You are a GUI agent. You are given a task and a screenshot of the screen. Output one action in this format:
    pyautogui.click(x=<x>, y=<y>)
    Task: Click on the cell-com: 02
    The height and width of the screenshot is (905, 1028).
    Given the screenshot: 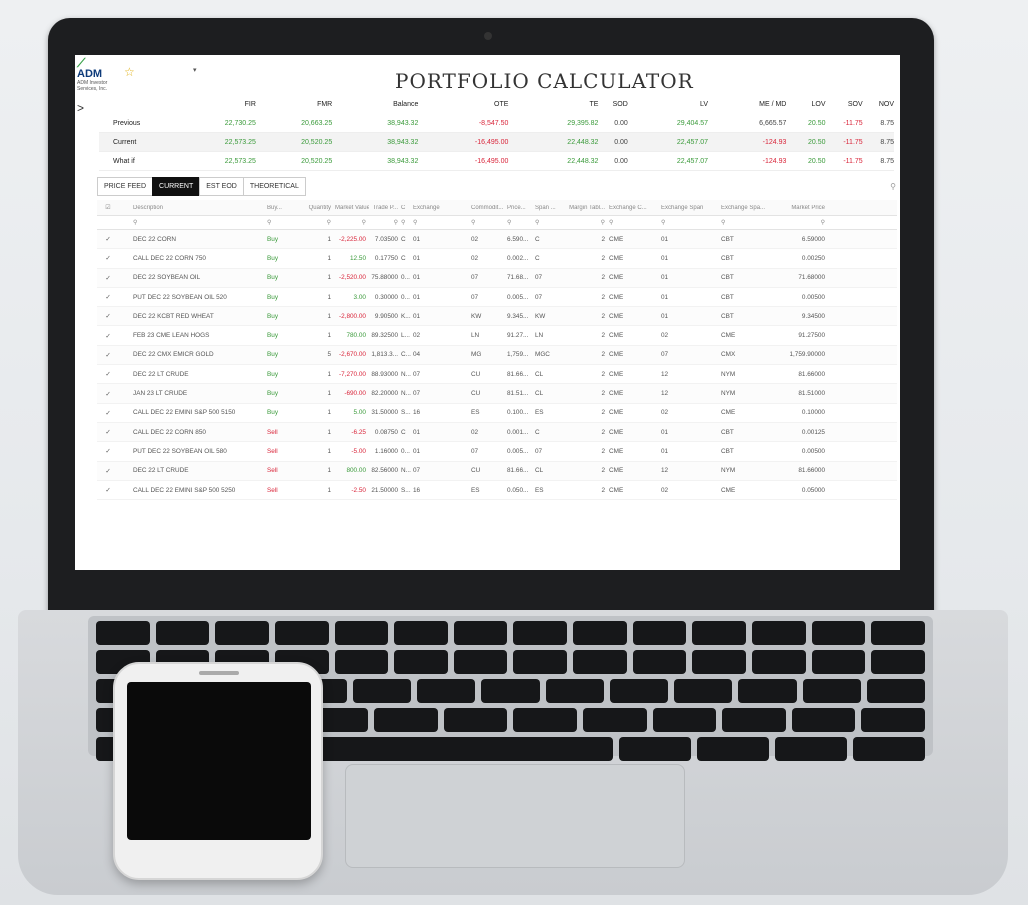 What is the action you would take?
    pyautogui.click(x=475, y=258)
    